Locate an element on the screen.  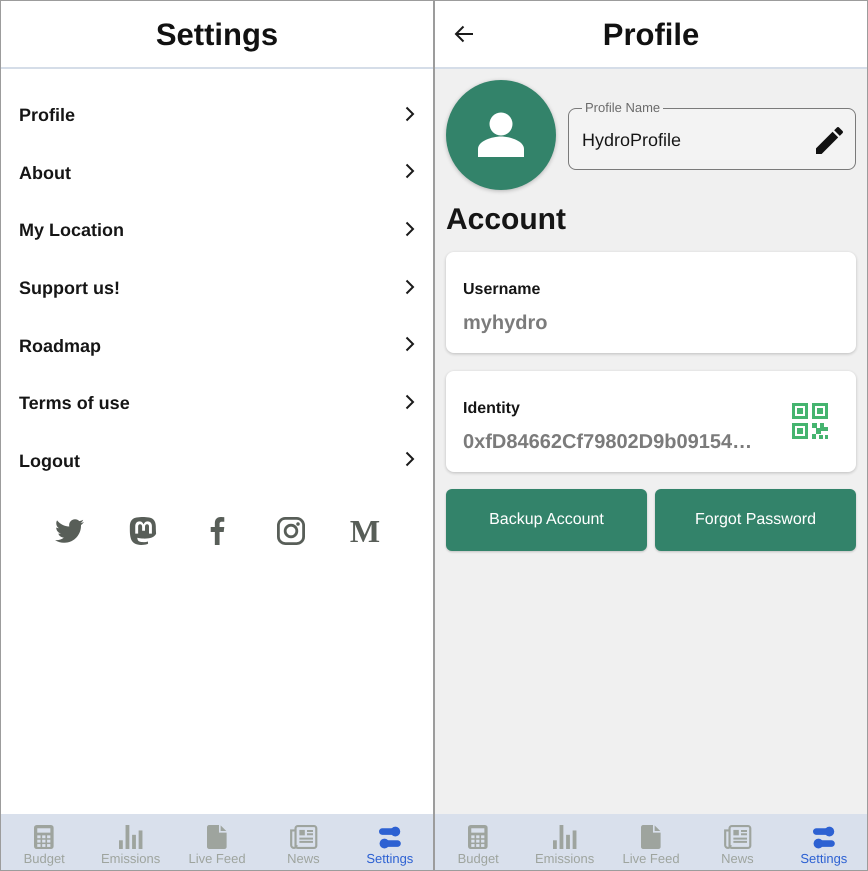
menu-item: Support us! is located at coordinates (217, 289).